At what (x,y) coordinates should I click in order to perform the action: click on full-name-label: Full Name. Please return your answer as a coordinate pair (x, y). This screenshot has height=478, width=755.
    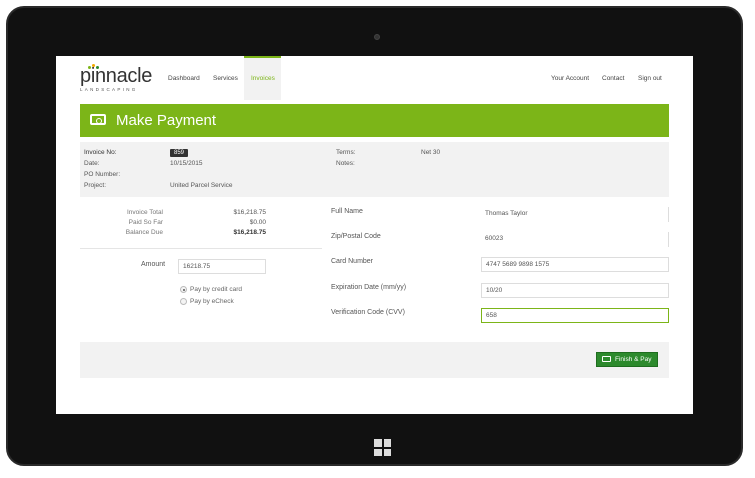
    Looking at the image, I should click on (347, 211).